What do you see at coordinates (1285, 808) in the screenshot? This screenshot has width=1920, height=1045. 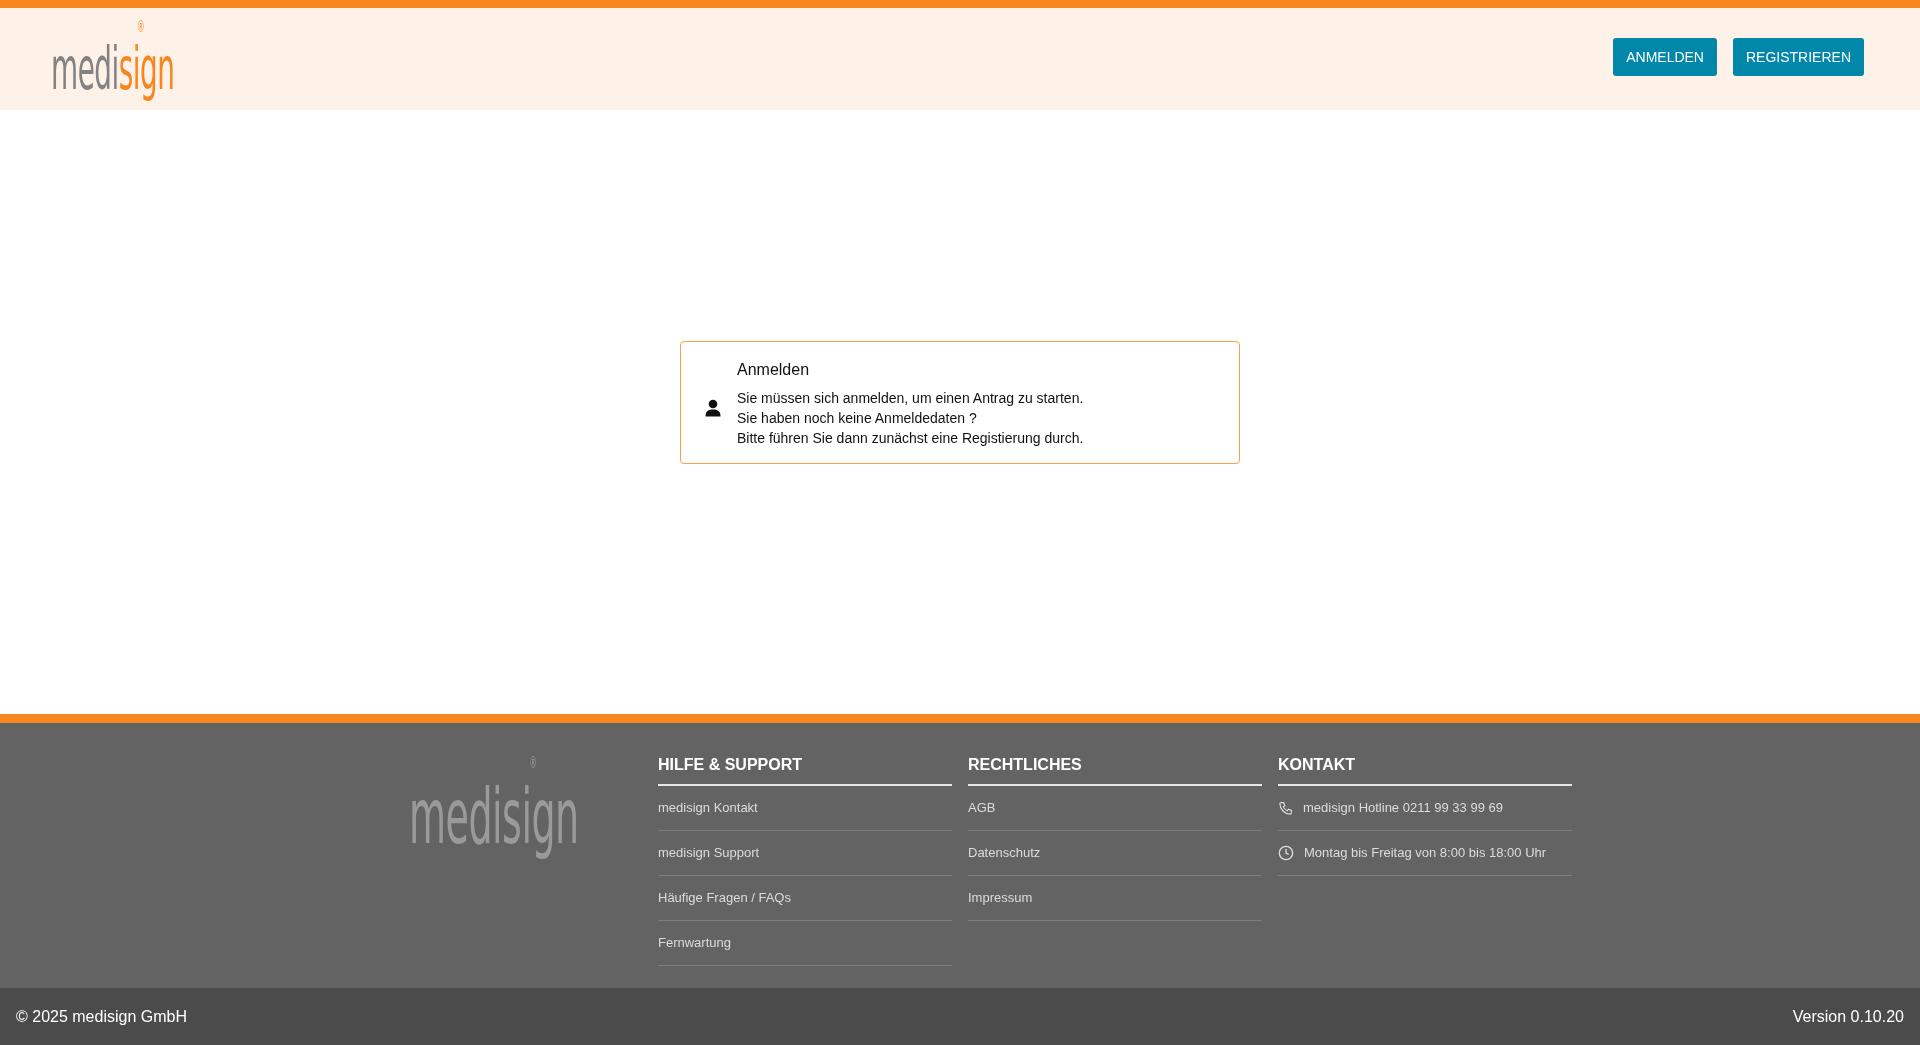 I see `phone-icon` at bounding box center [1285, 808].